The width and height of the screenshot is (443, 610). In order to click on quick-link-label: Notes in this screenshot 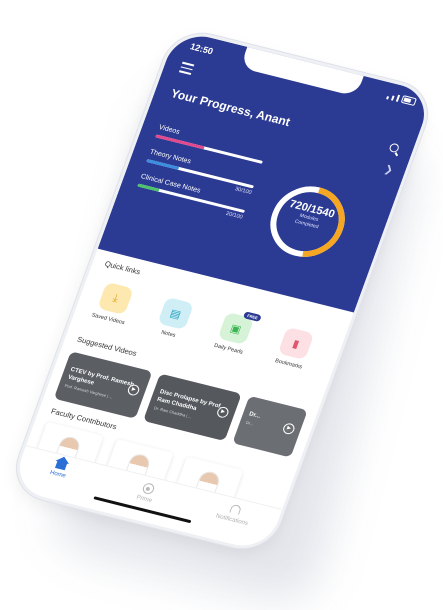, I will do `click(168, 334)`.